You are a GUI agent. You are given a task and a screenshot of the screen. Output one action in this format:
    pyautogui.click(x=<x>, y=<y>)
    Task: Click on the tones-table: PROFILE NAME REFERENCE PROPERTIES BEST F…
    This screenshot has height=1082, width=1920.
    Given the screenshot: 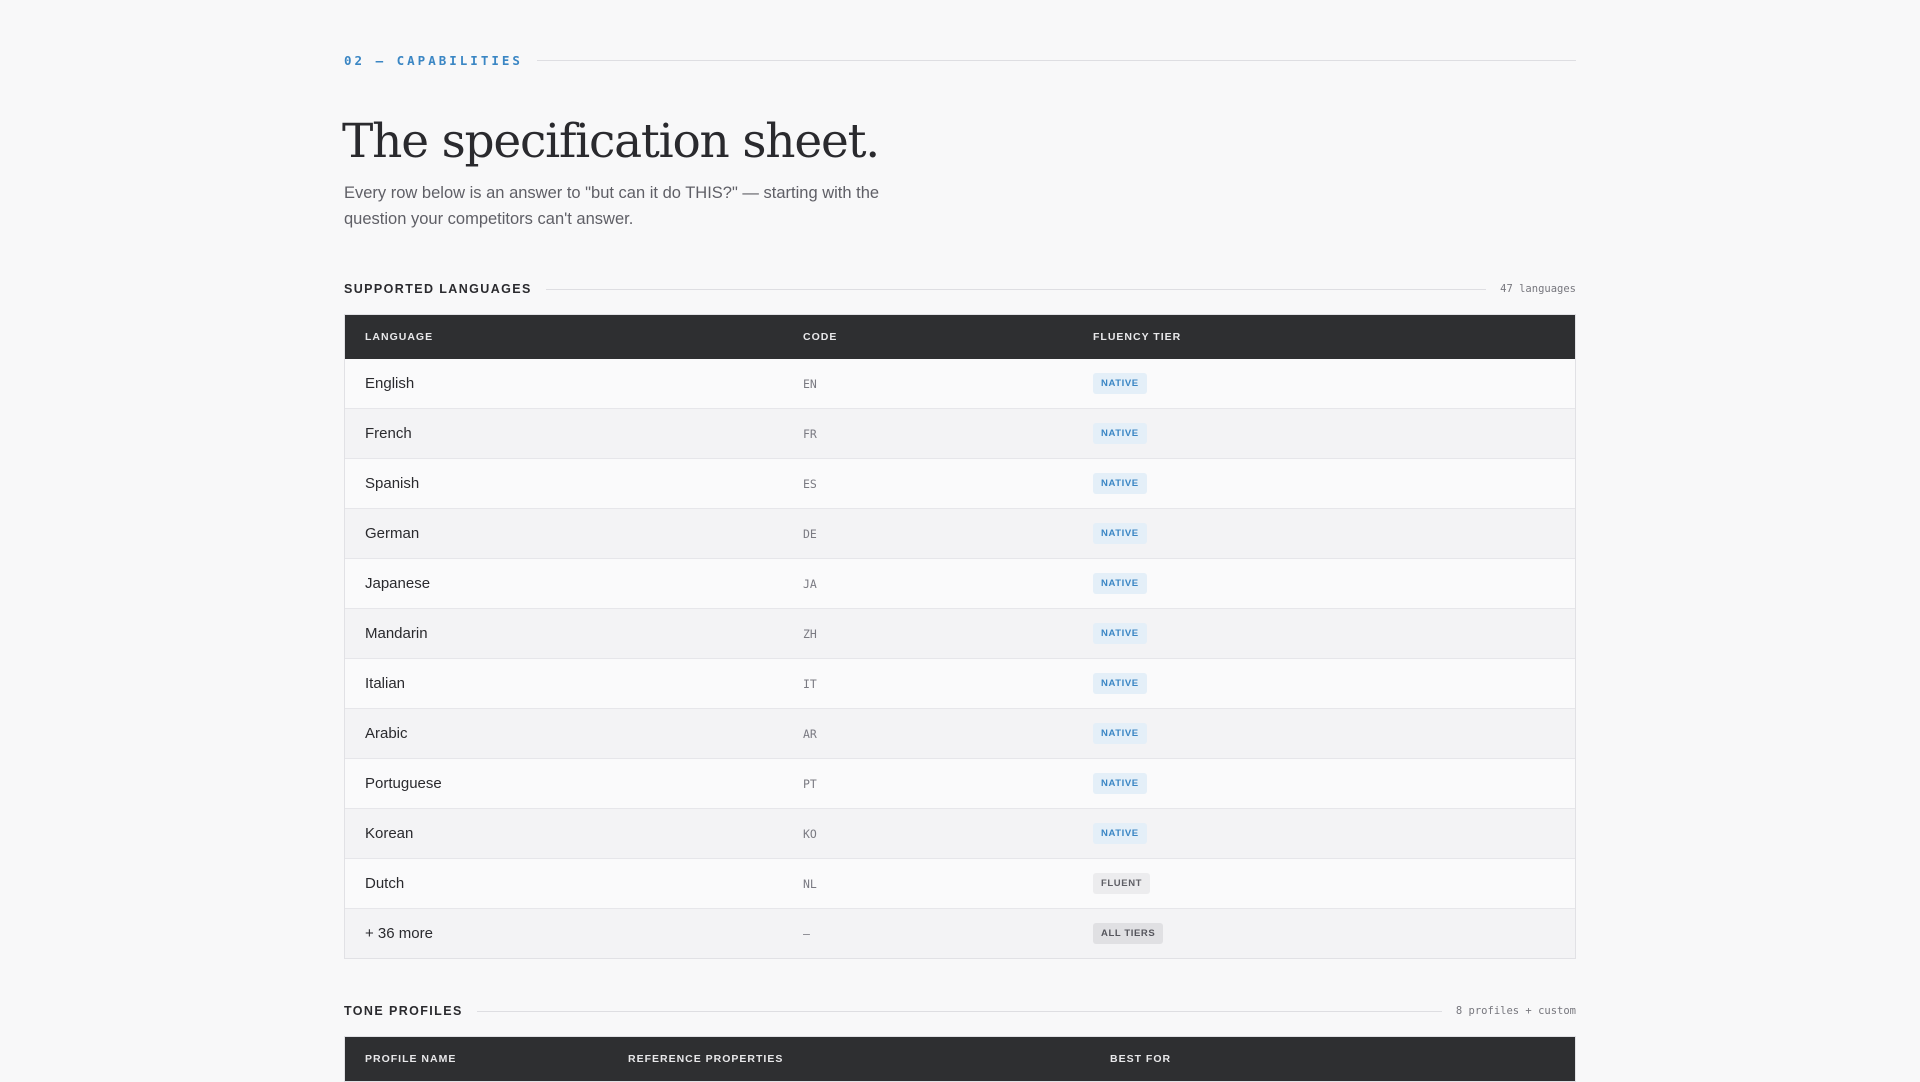 What is the action you would take?
    pyautogui.click(x=960, y=1059)
    